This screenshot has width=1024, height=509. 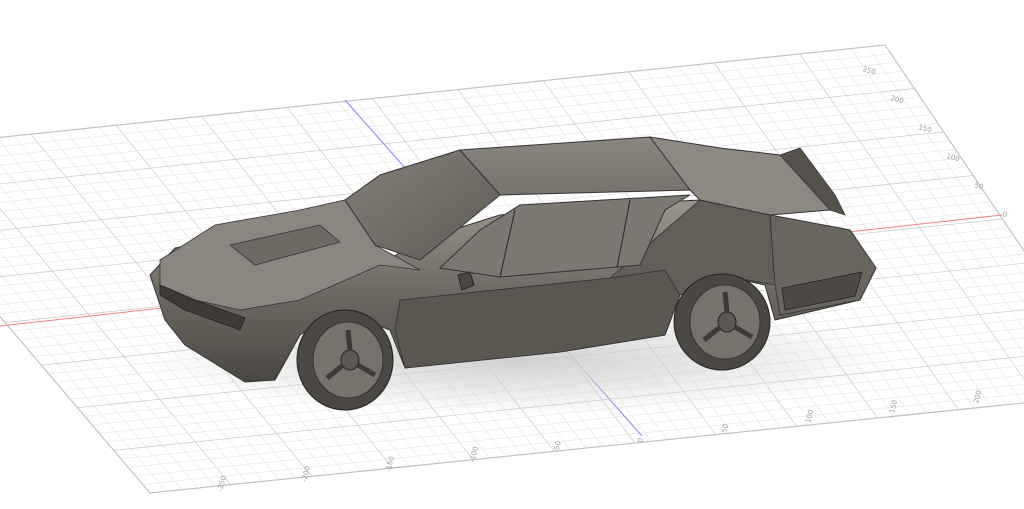 I want to click on front-axis-tick: -50, so click(x=557, y=446).